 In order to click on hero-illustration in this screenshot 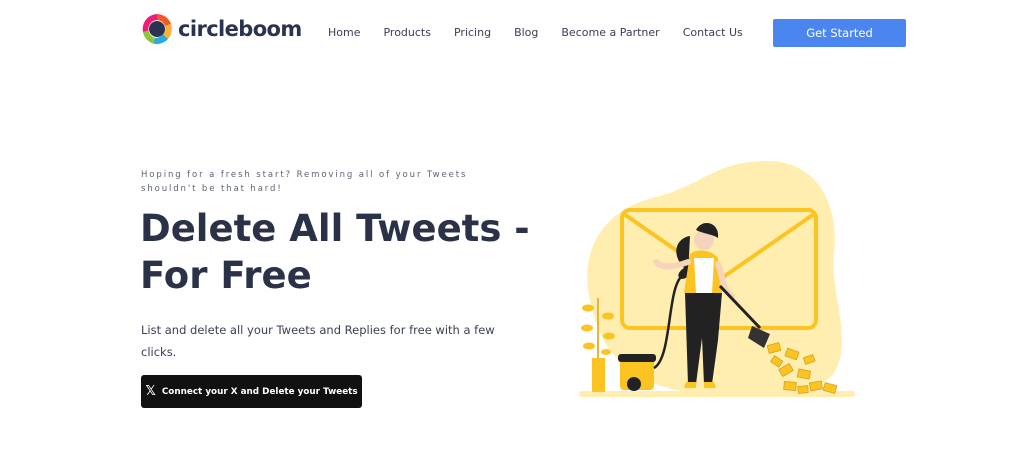, I will do `click(717, 279)`.